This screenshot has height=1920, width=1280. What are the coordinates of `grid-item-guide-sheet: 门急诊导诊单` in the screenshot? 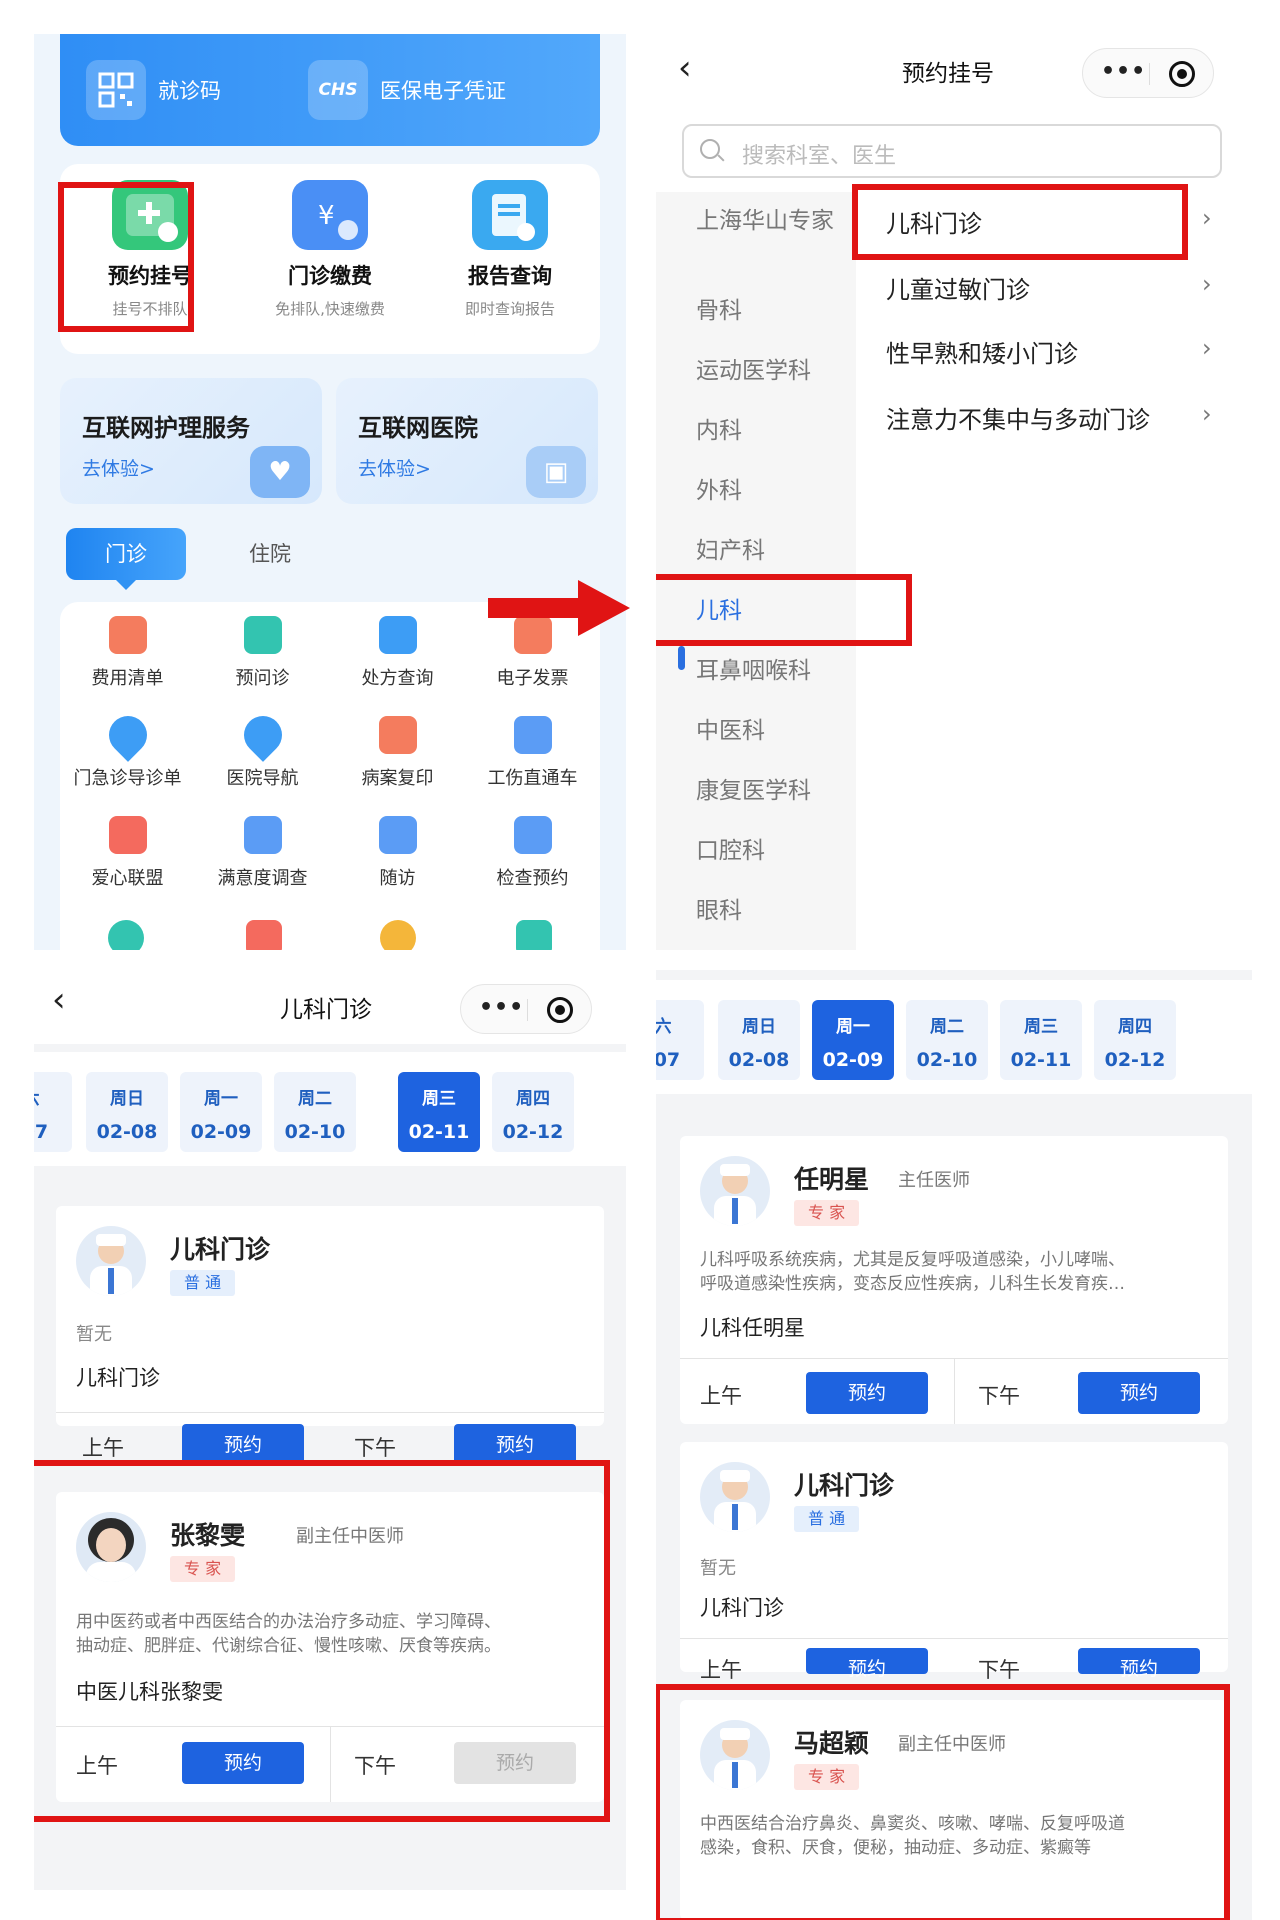 It's located at (127, 749).